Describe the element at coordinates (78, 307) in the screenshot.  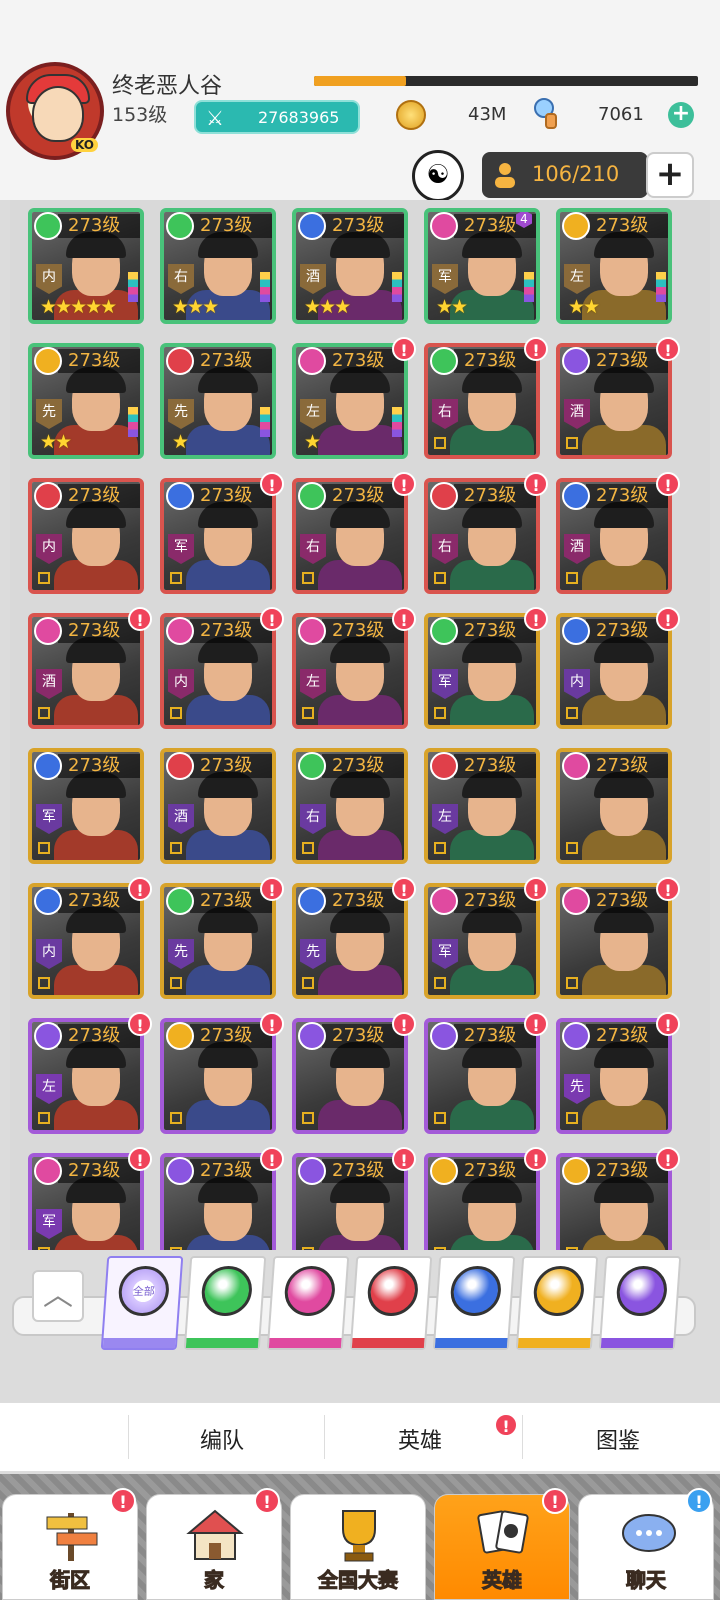
I see `hero-stars: ★★★★★` at that location.